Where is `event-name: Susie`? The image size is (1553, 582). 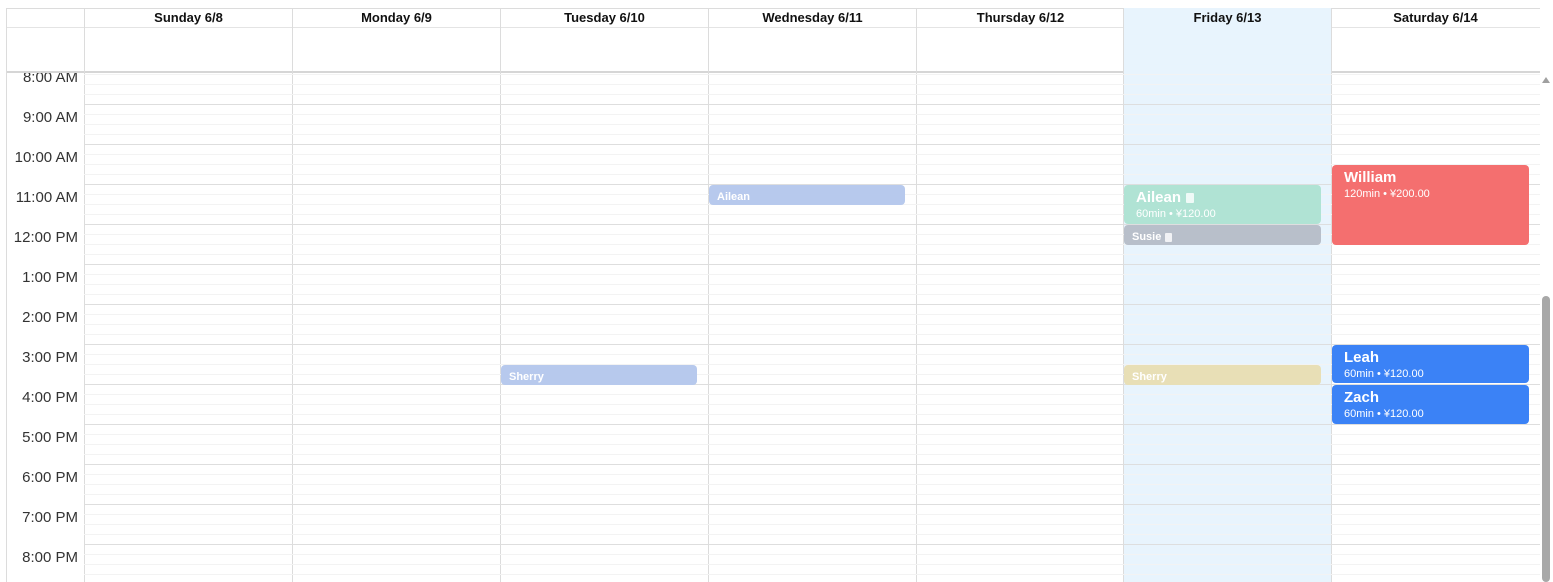 event-name: Susie is located at coordinates (1222, 237).